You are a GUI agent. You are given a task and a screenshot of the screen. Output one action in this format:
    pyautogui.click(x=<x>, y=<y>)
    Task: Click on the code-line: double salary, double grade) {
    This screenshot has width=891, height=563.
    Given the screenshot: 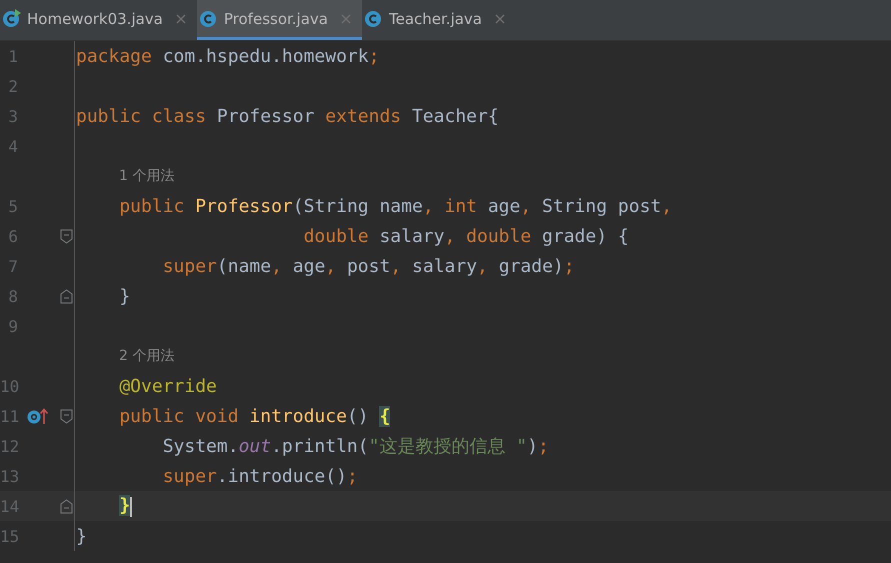 What is the action you would take?
    pyautogui.click(x=465, y=236)
    